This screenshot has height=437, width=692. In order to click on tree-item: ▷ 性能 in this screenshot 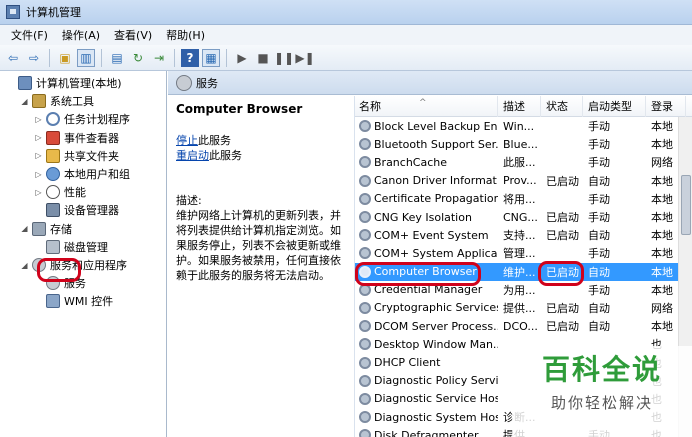, I will do `click(60, 192)`.